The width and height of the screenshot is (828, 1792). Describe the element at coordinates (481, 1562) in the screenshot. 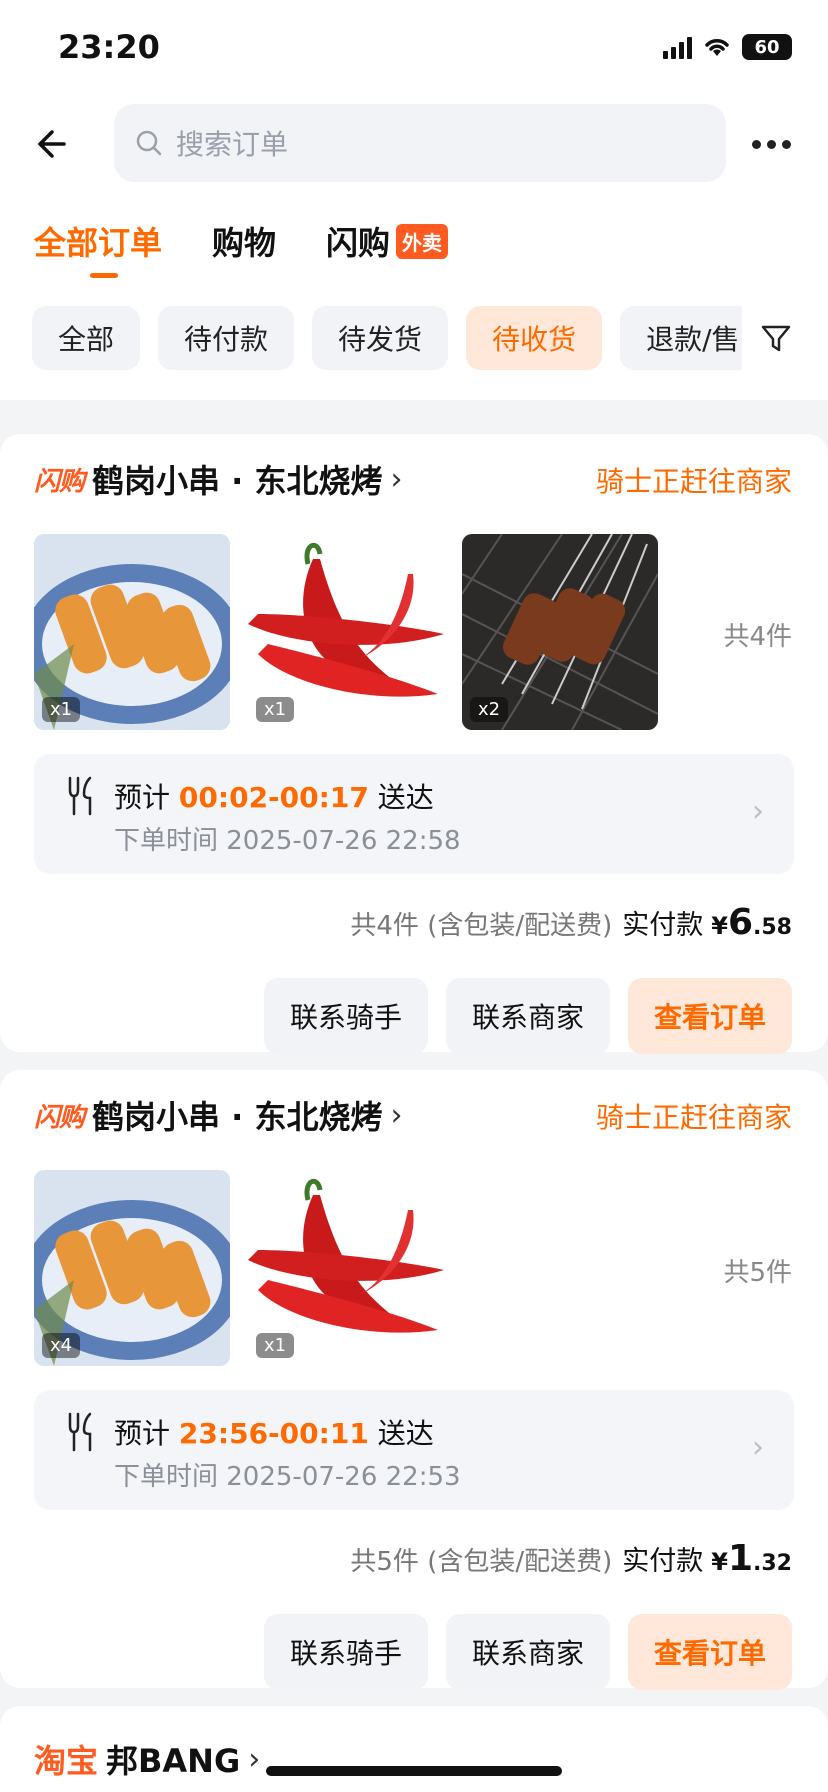

I see `summary-text: 共5件 (含包装/配送费)` at that location.